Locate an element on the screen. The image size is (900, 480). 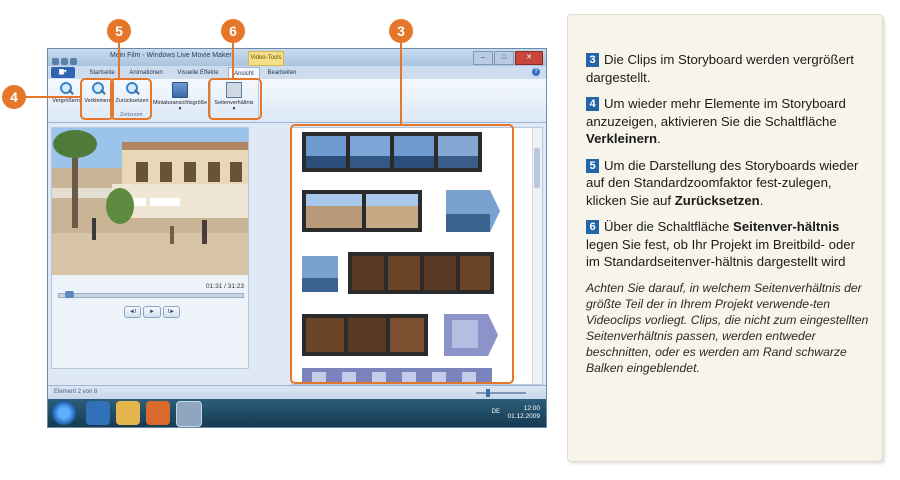
zoom-in-label: Vergrößern is located at coordinates (66, 101).